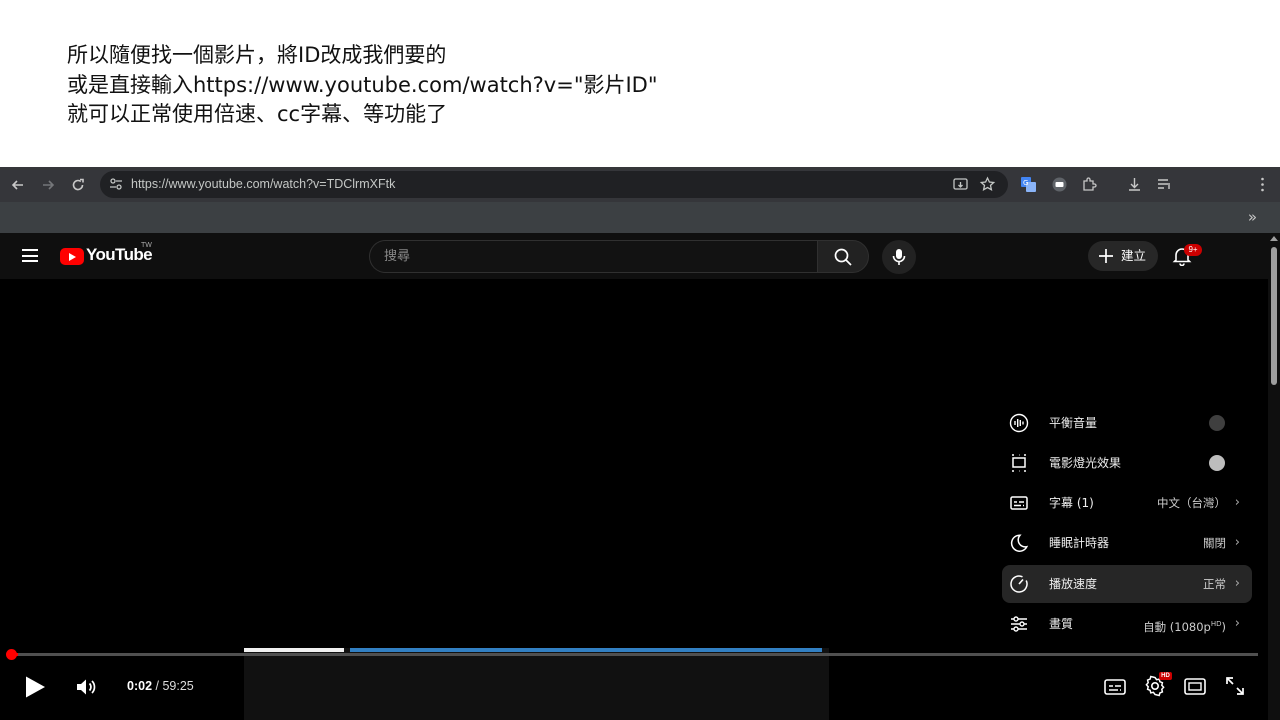  I want to click on storyboard-segment-current, so click(294, 650).